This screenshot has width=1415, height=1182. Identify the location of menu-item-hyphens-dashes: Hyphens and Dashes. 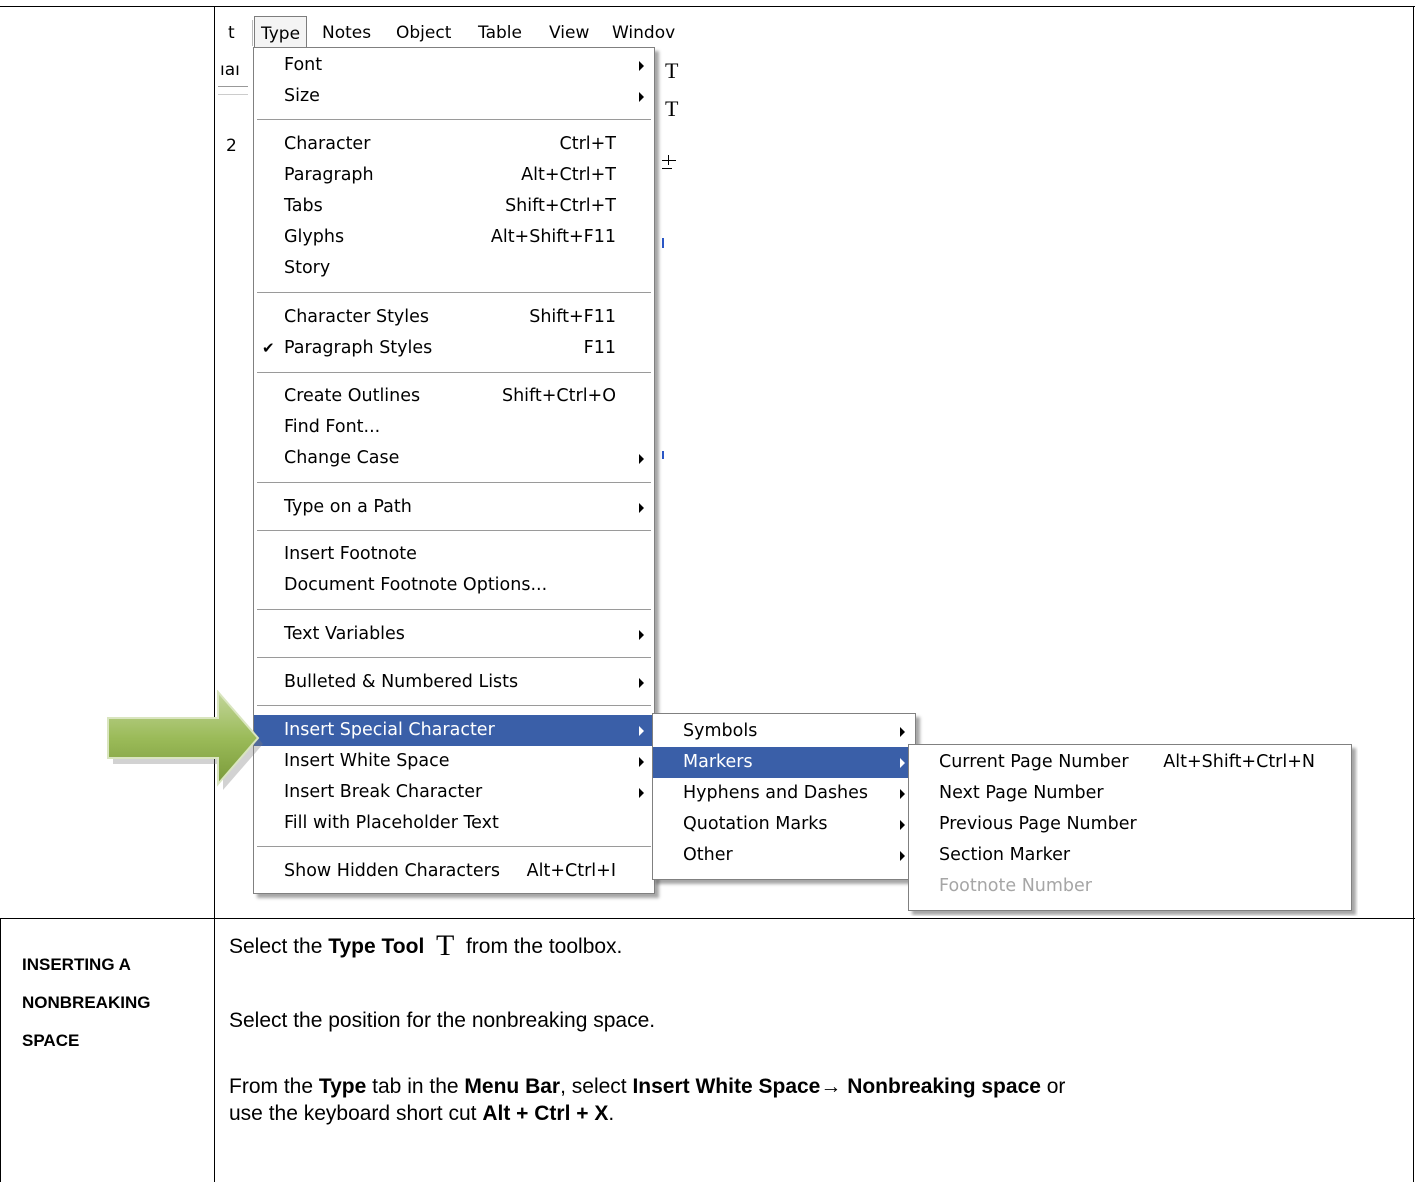
(784, 793).